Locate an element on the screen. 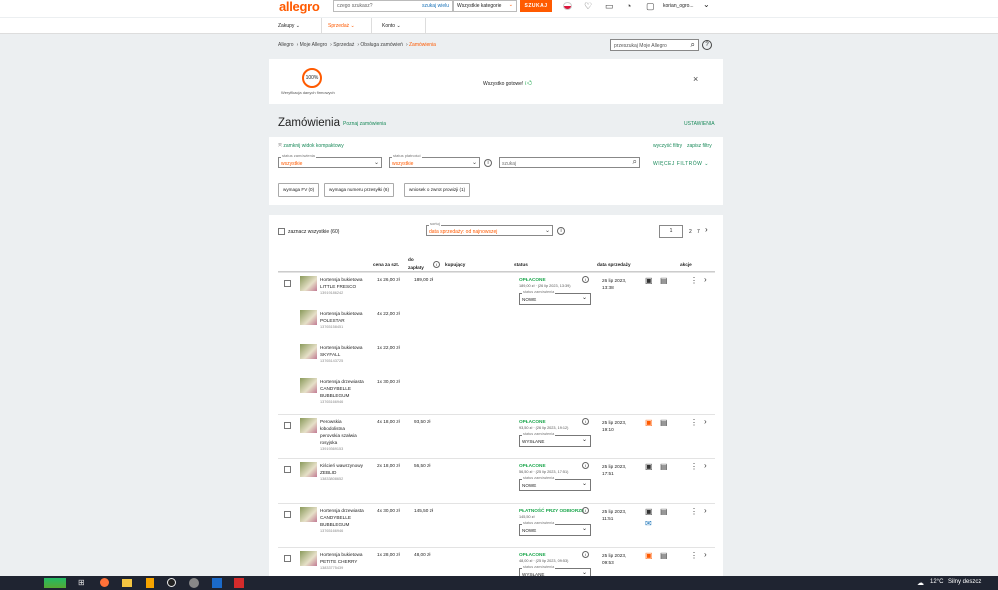 This screenshot has width=998, height=590. settings-link: USTAWIENIA is located at coordinates (699, 124).